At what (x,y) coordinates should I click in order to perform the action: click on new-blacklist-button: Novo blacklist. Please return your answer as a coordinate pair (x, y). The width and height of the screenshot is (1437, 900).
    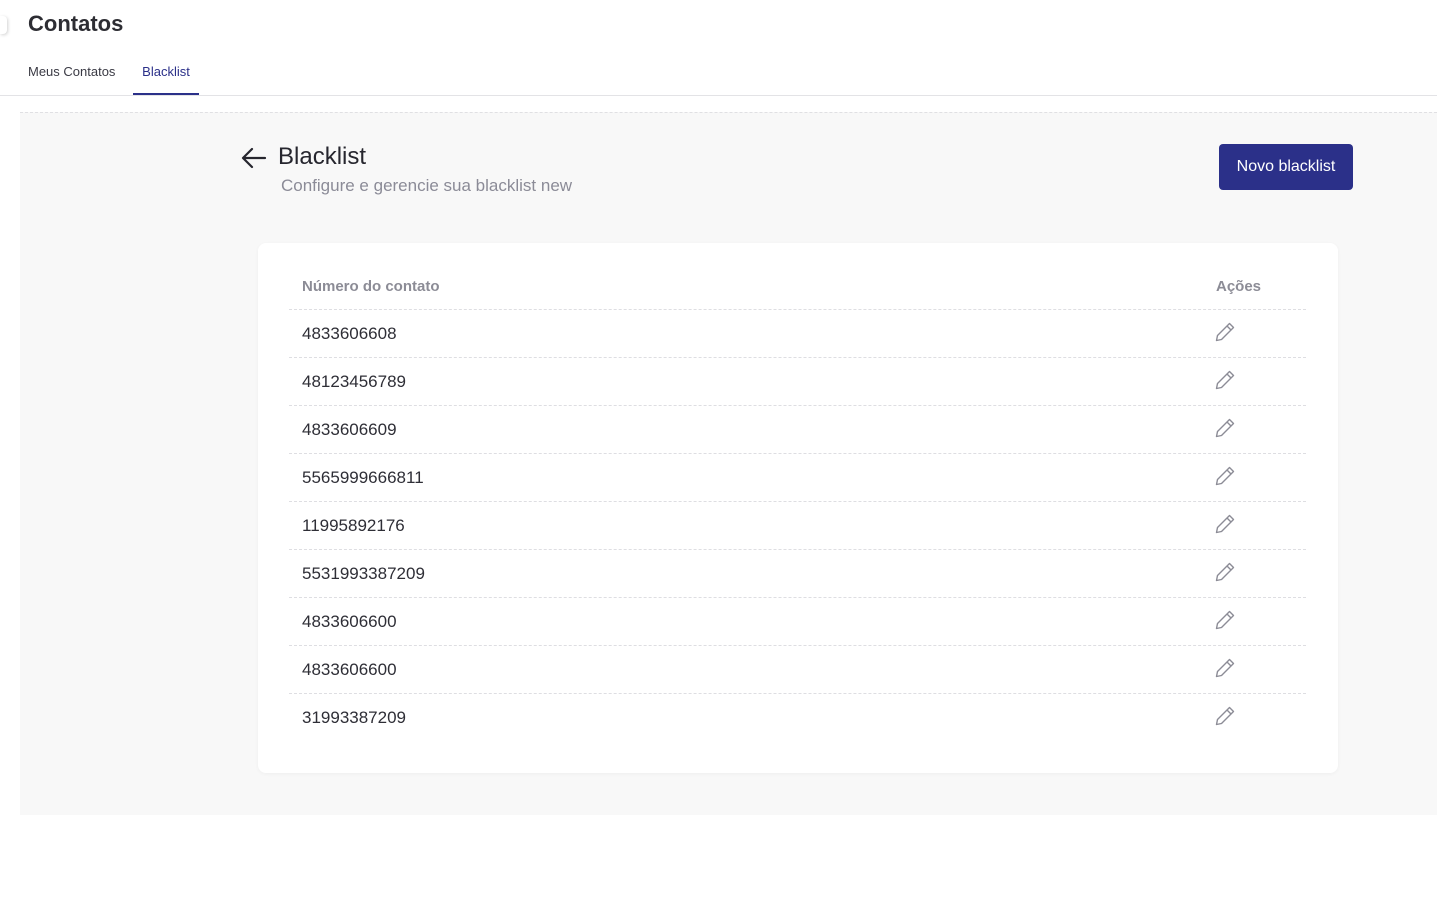
    Looking at the image, I should click on (1286, 167).